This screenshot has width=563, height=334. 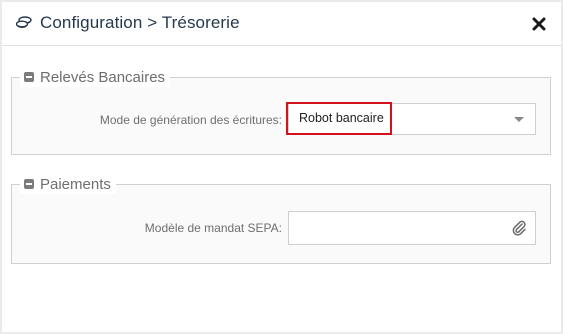 I want to click on highlight-box, so click(x=339, y=118).